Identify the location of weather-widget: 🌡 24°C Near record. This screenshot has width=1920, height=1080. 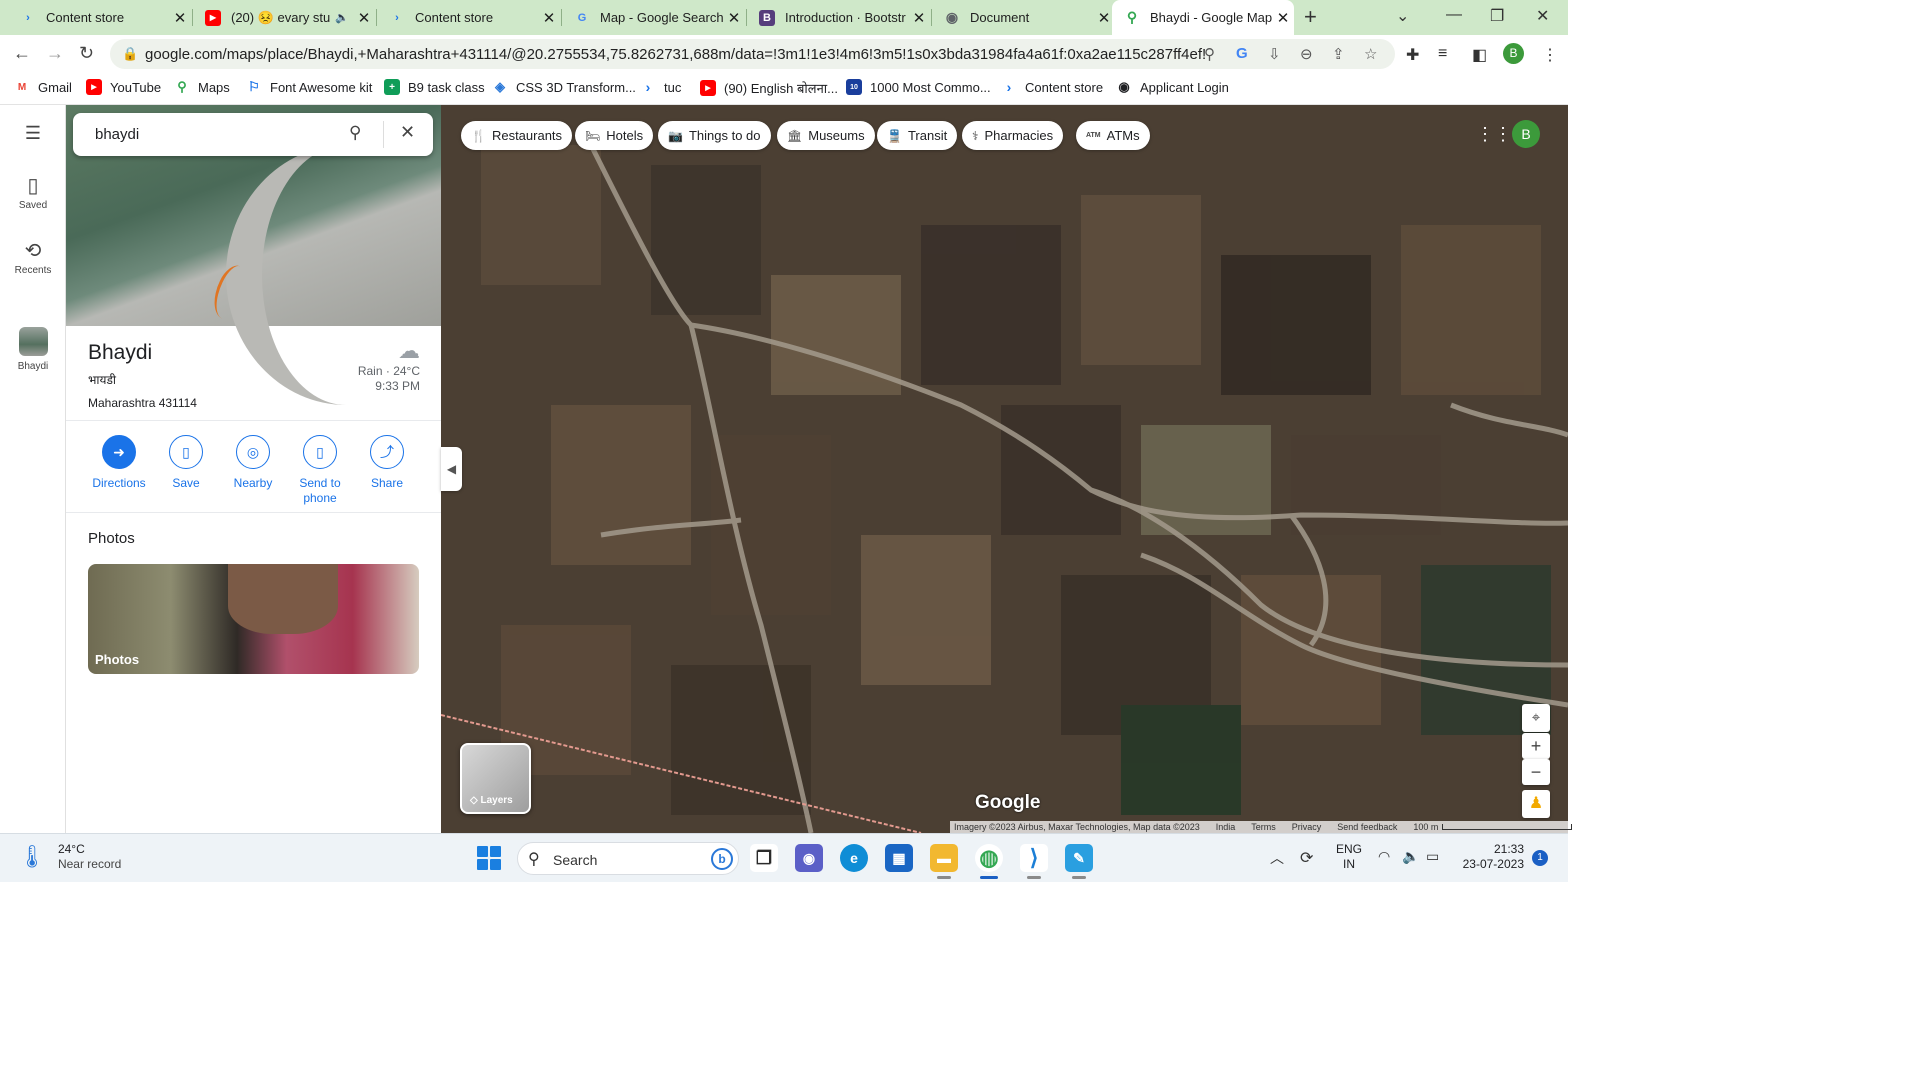
(69, 857).